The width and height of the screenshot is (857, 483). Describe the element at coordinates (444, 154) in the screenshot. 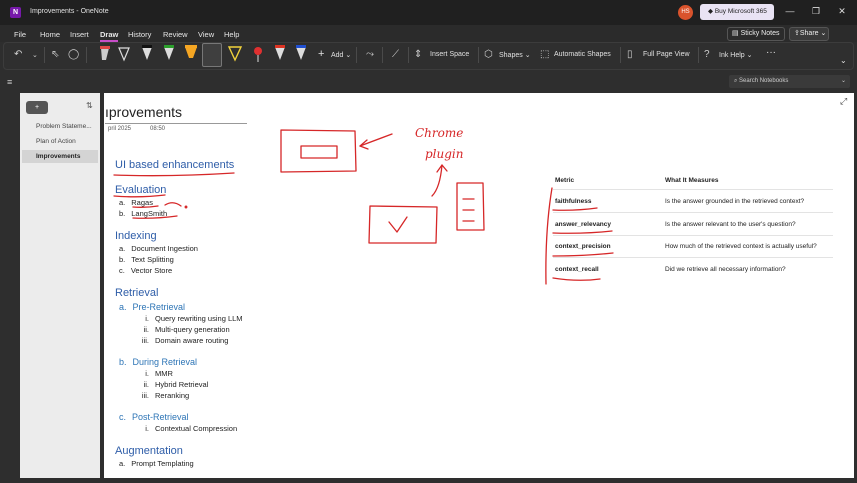

I see `handwriting-plugin: plugin` at that location.